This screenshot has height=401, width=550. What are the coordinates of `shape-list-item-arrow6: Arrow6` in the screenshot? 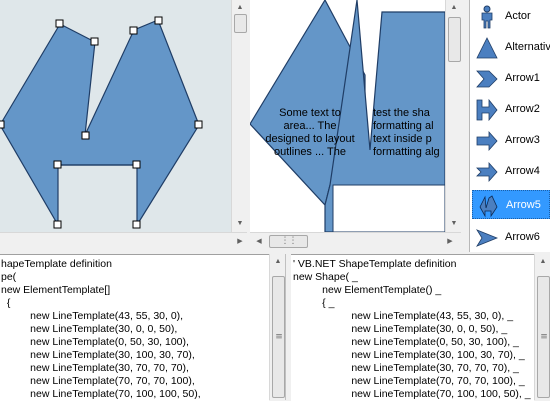 It's located at (511, 237).